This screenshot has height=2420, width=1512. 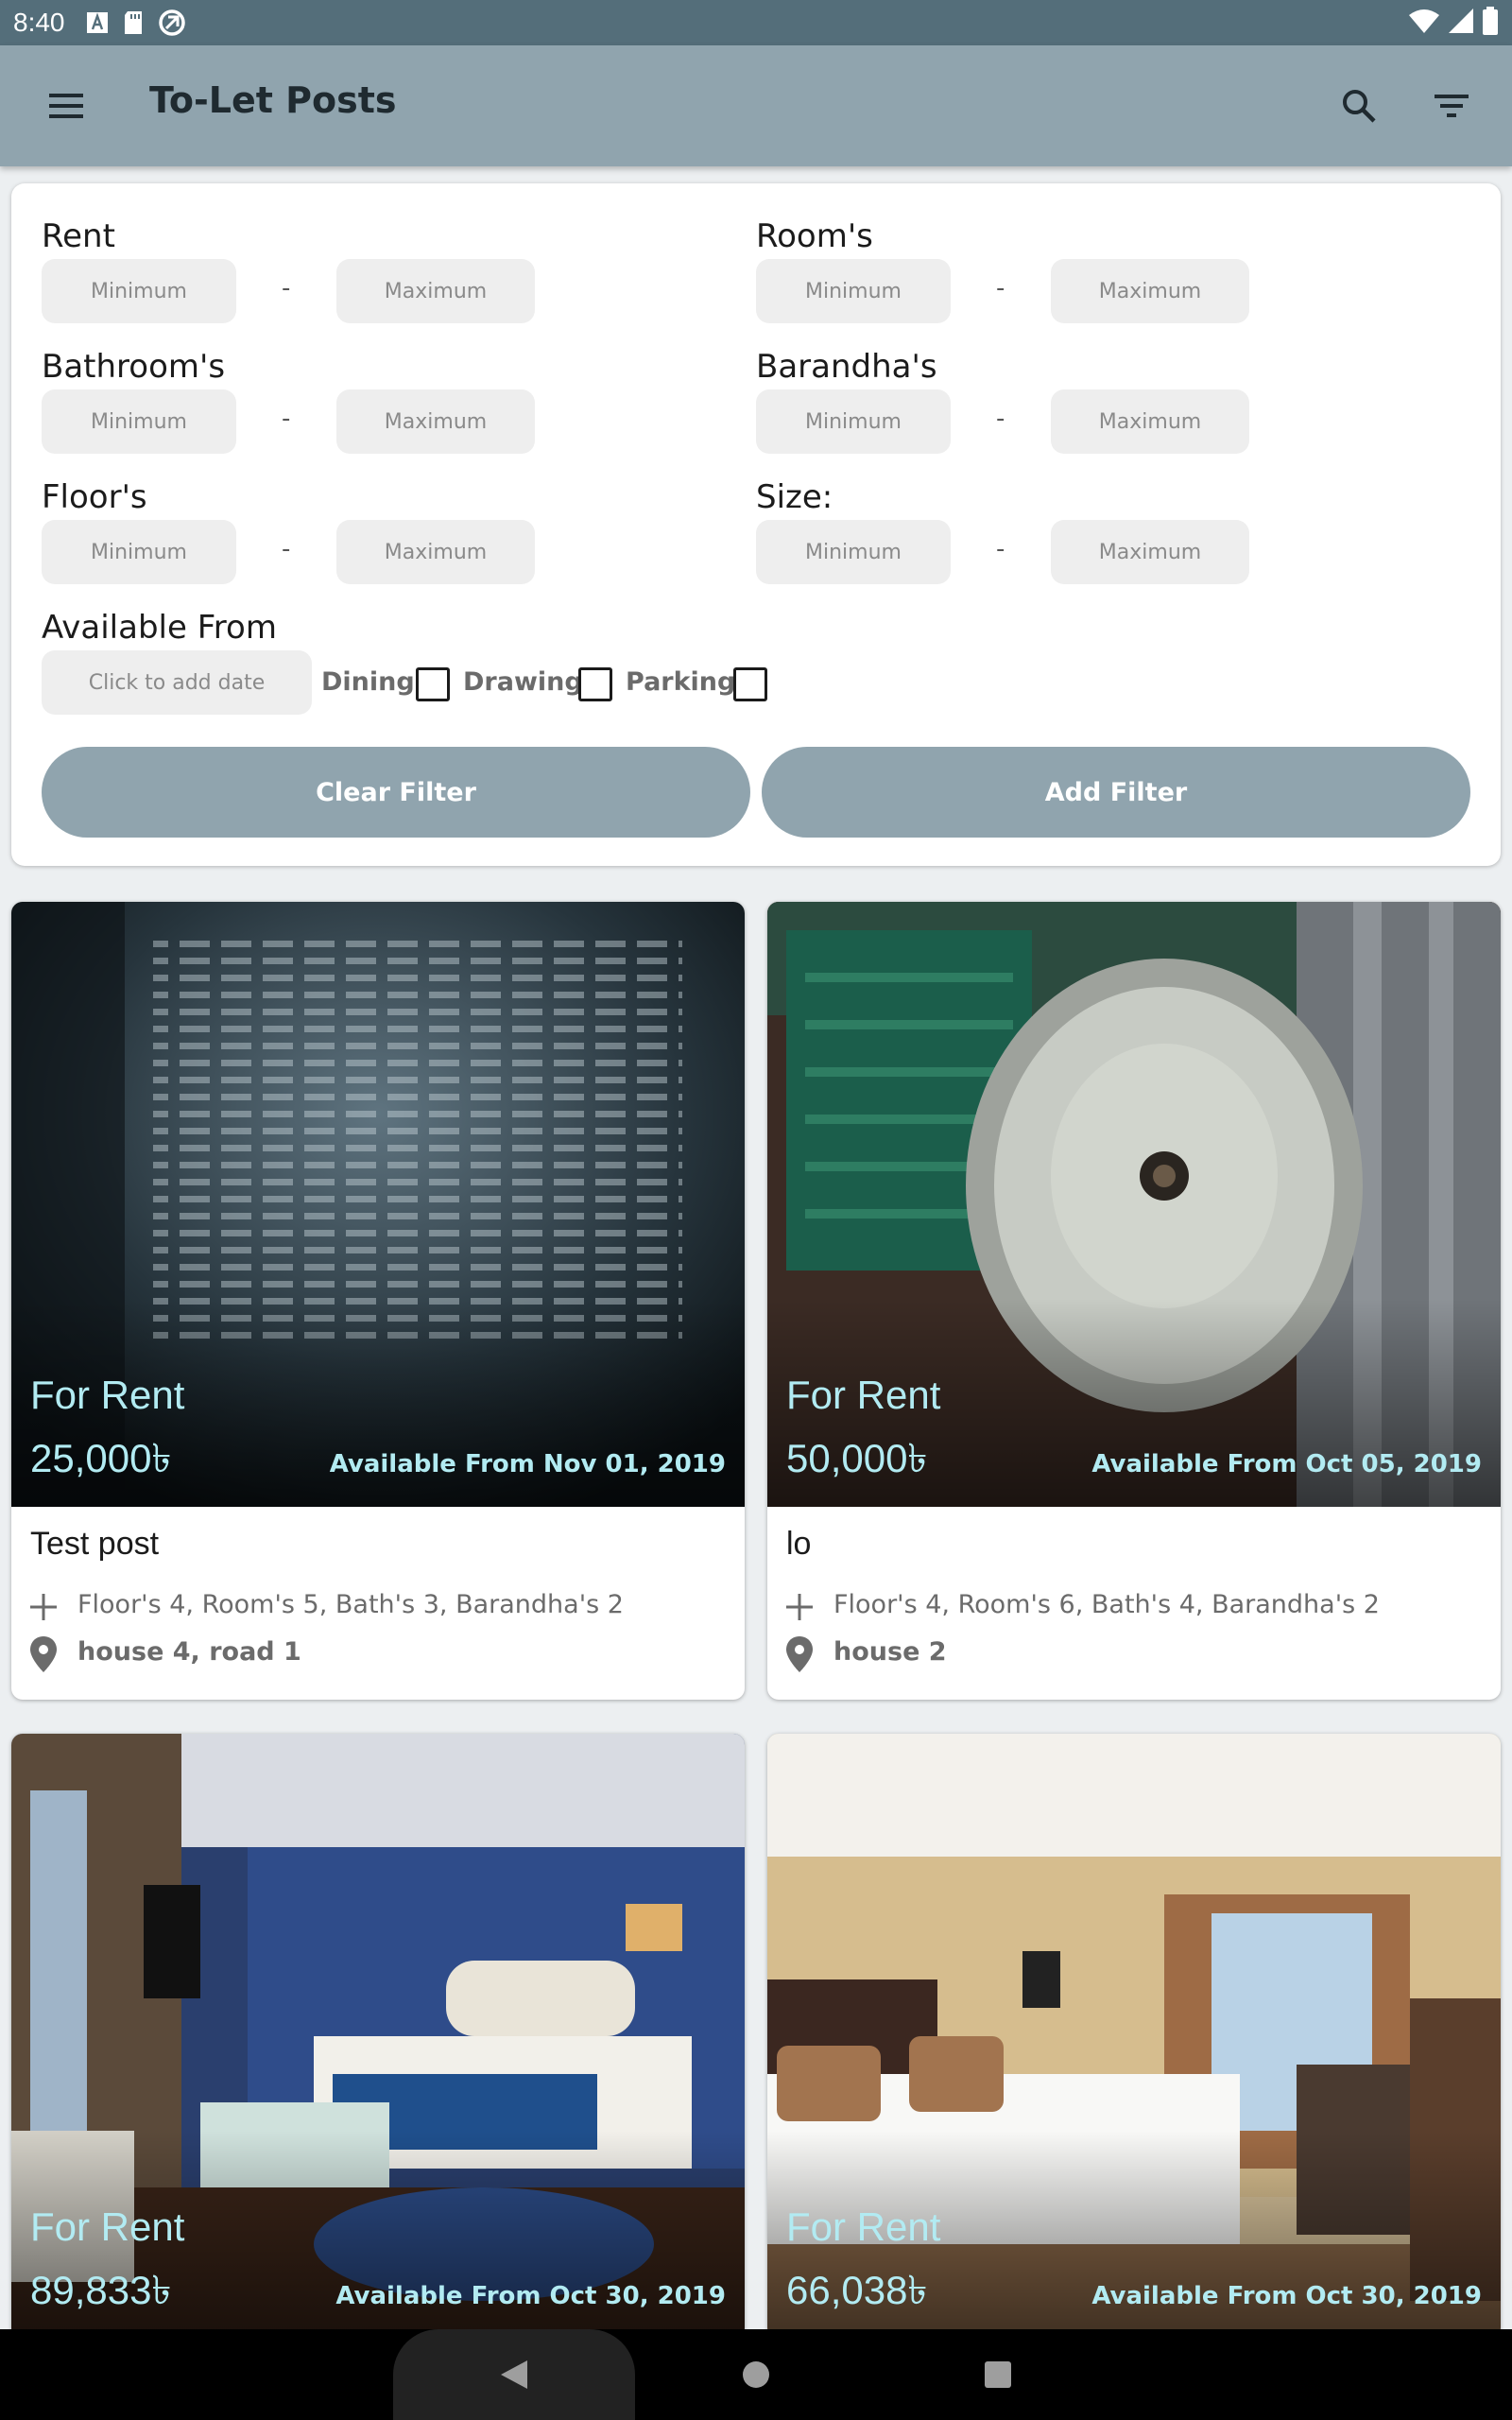 What do you see at coordinates (396, 792) in the screenshot?
I see `clear-filter-button: Clear Filter` at bounding box center [396, 792].